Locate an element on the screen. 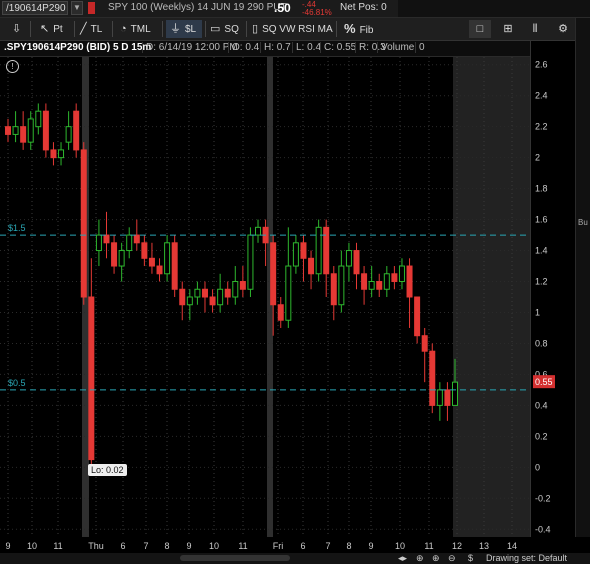 The image size is (590, 564). x-tick-label: 13 is located at coordinates (484, 546).